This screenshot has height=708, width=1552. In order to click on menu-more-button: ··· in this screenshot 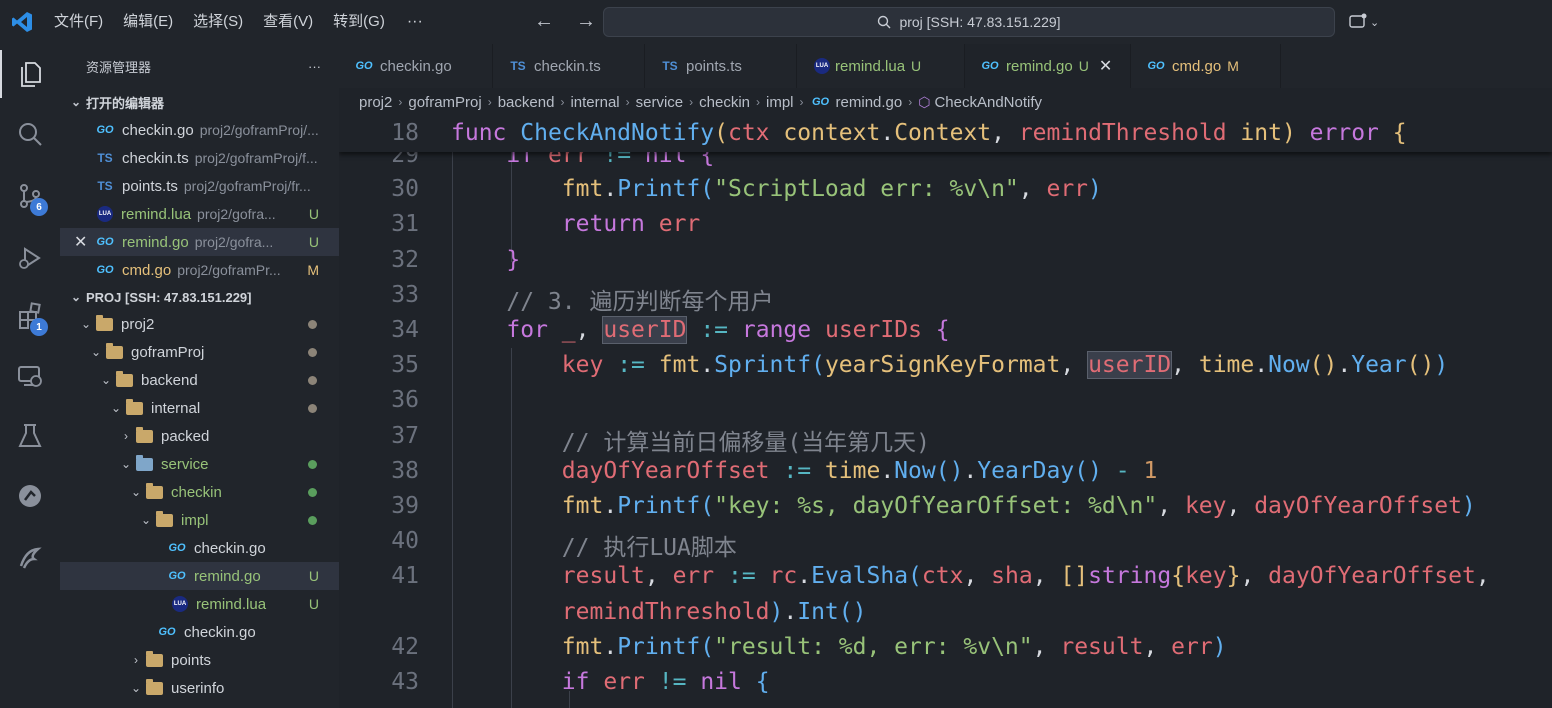, I will do `click(415, 22)`.